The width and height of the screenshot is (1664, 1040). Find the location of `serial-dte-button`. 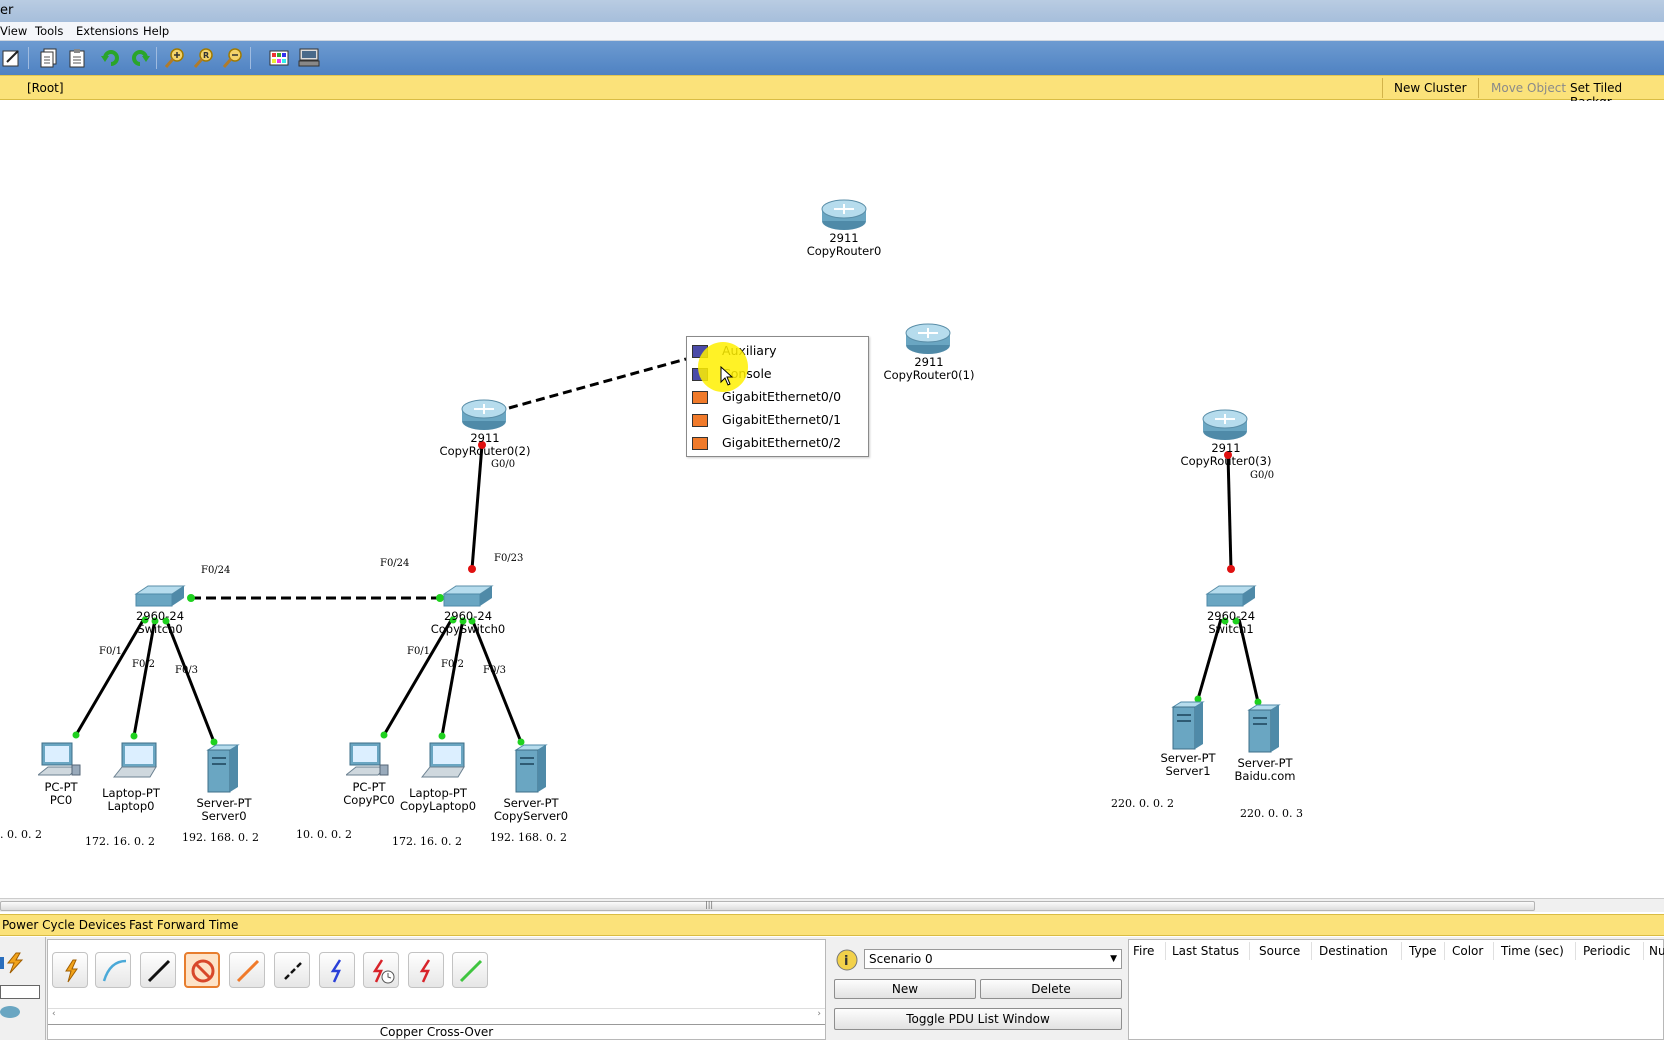

serial-dte-button is located at coordinates (426, 970).